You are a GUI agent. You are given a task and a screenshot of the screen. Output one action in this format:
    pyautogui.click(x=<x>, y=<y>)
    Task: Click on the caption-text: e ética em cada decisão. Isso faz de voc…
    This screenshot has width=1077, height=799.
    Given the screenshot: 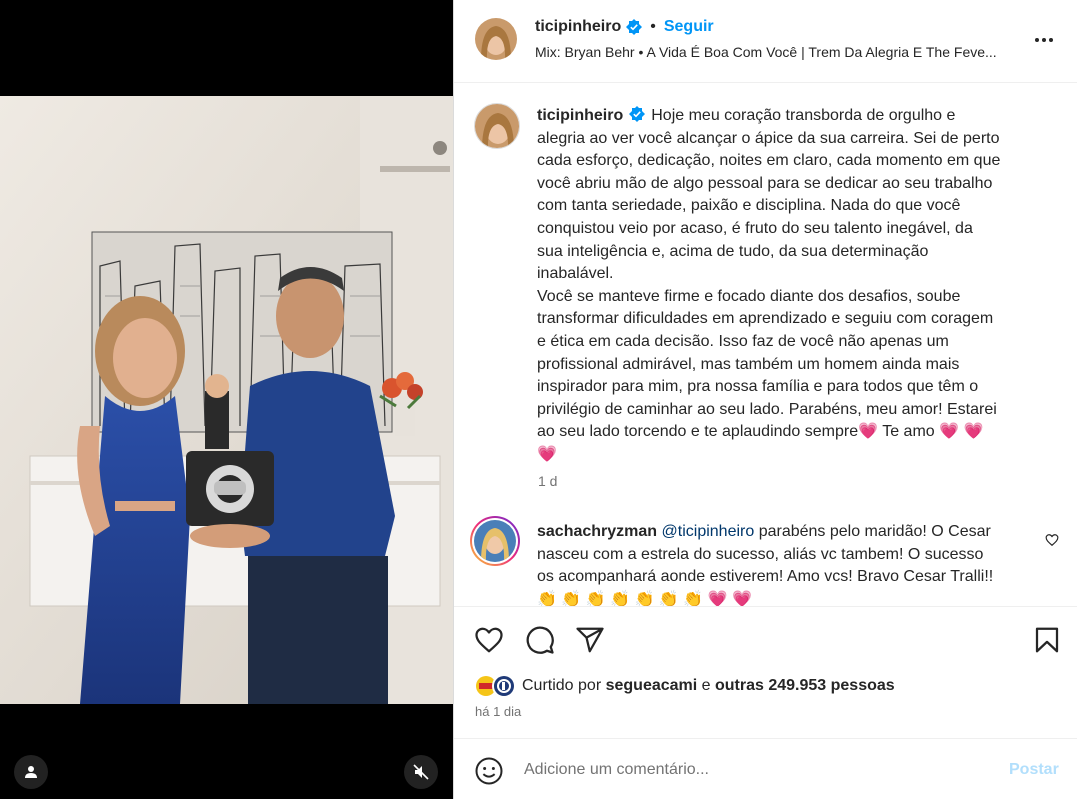 What is the action you would take?
    pyautogui.click(x=743, y=341)
    